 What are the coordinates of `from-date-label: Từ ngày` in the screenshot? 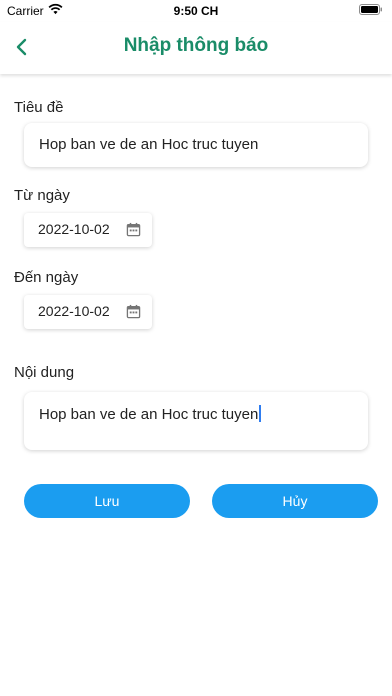 It's located at (42, 195).